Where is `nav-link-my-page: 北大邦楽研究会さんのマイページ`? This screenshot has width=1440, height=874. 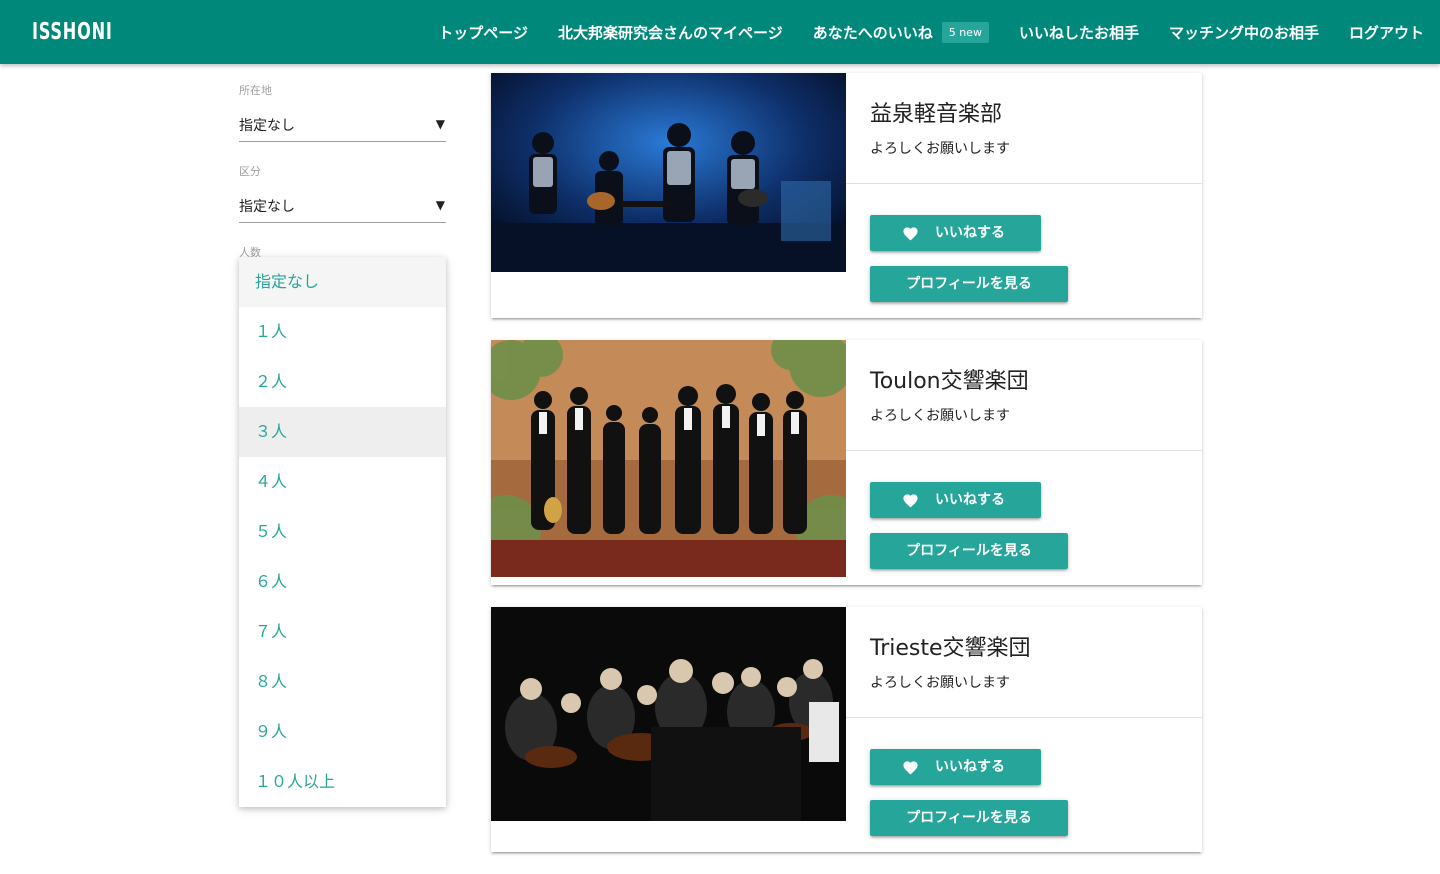
nav-link-my-page: 北大邦楽研究会さんのマイページ is located at coordinates (670, 32).